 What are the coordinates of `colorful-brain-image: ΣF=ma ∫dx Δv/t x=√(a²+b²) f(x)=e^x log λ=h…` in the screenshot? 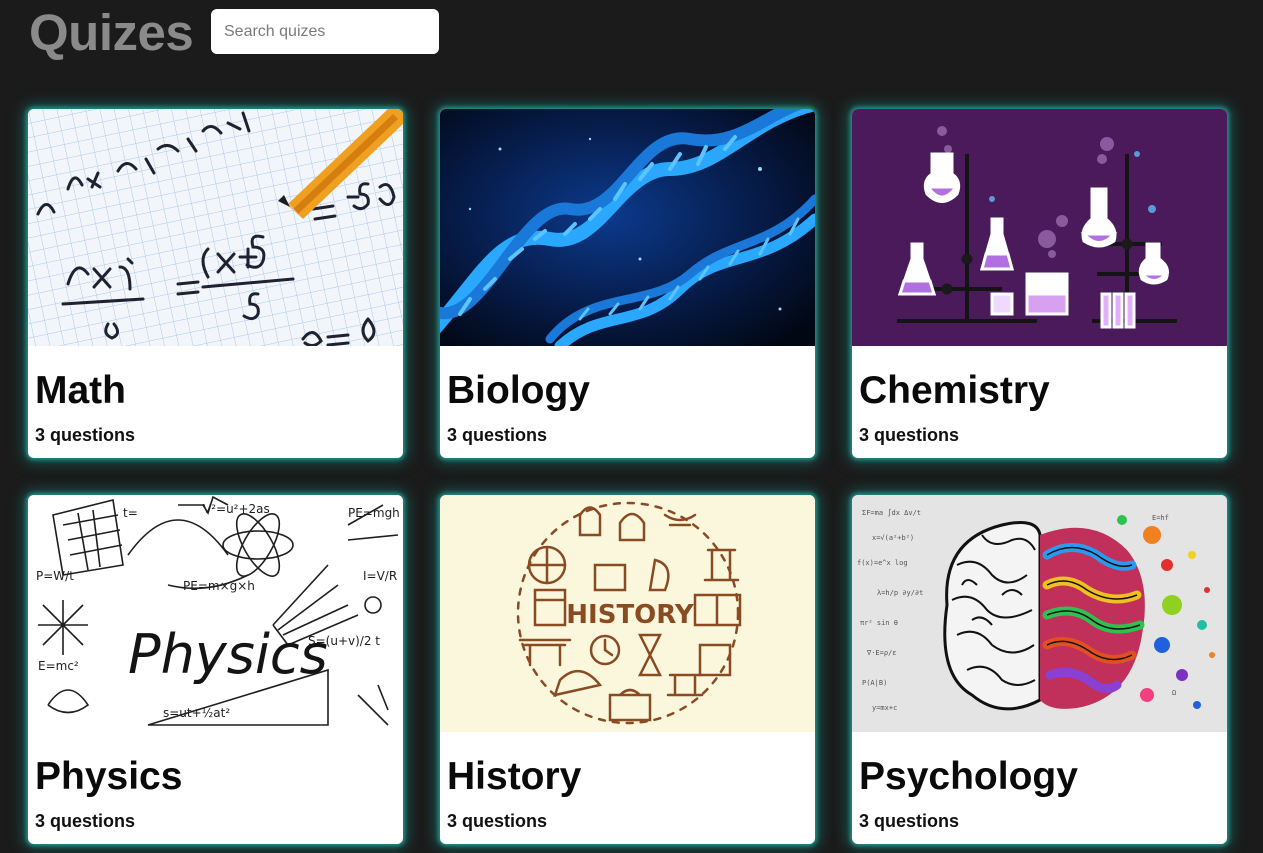 It's located at (1039, 613).